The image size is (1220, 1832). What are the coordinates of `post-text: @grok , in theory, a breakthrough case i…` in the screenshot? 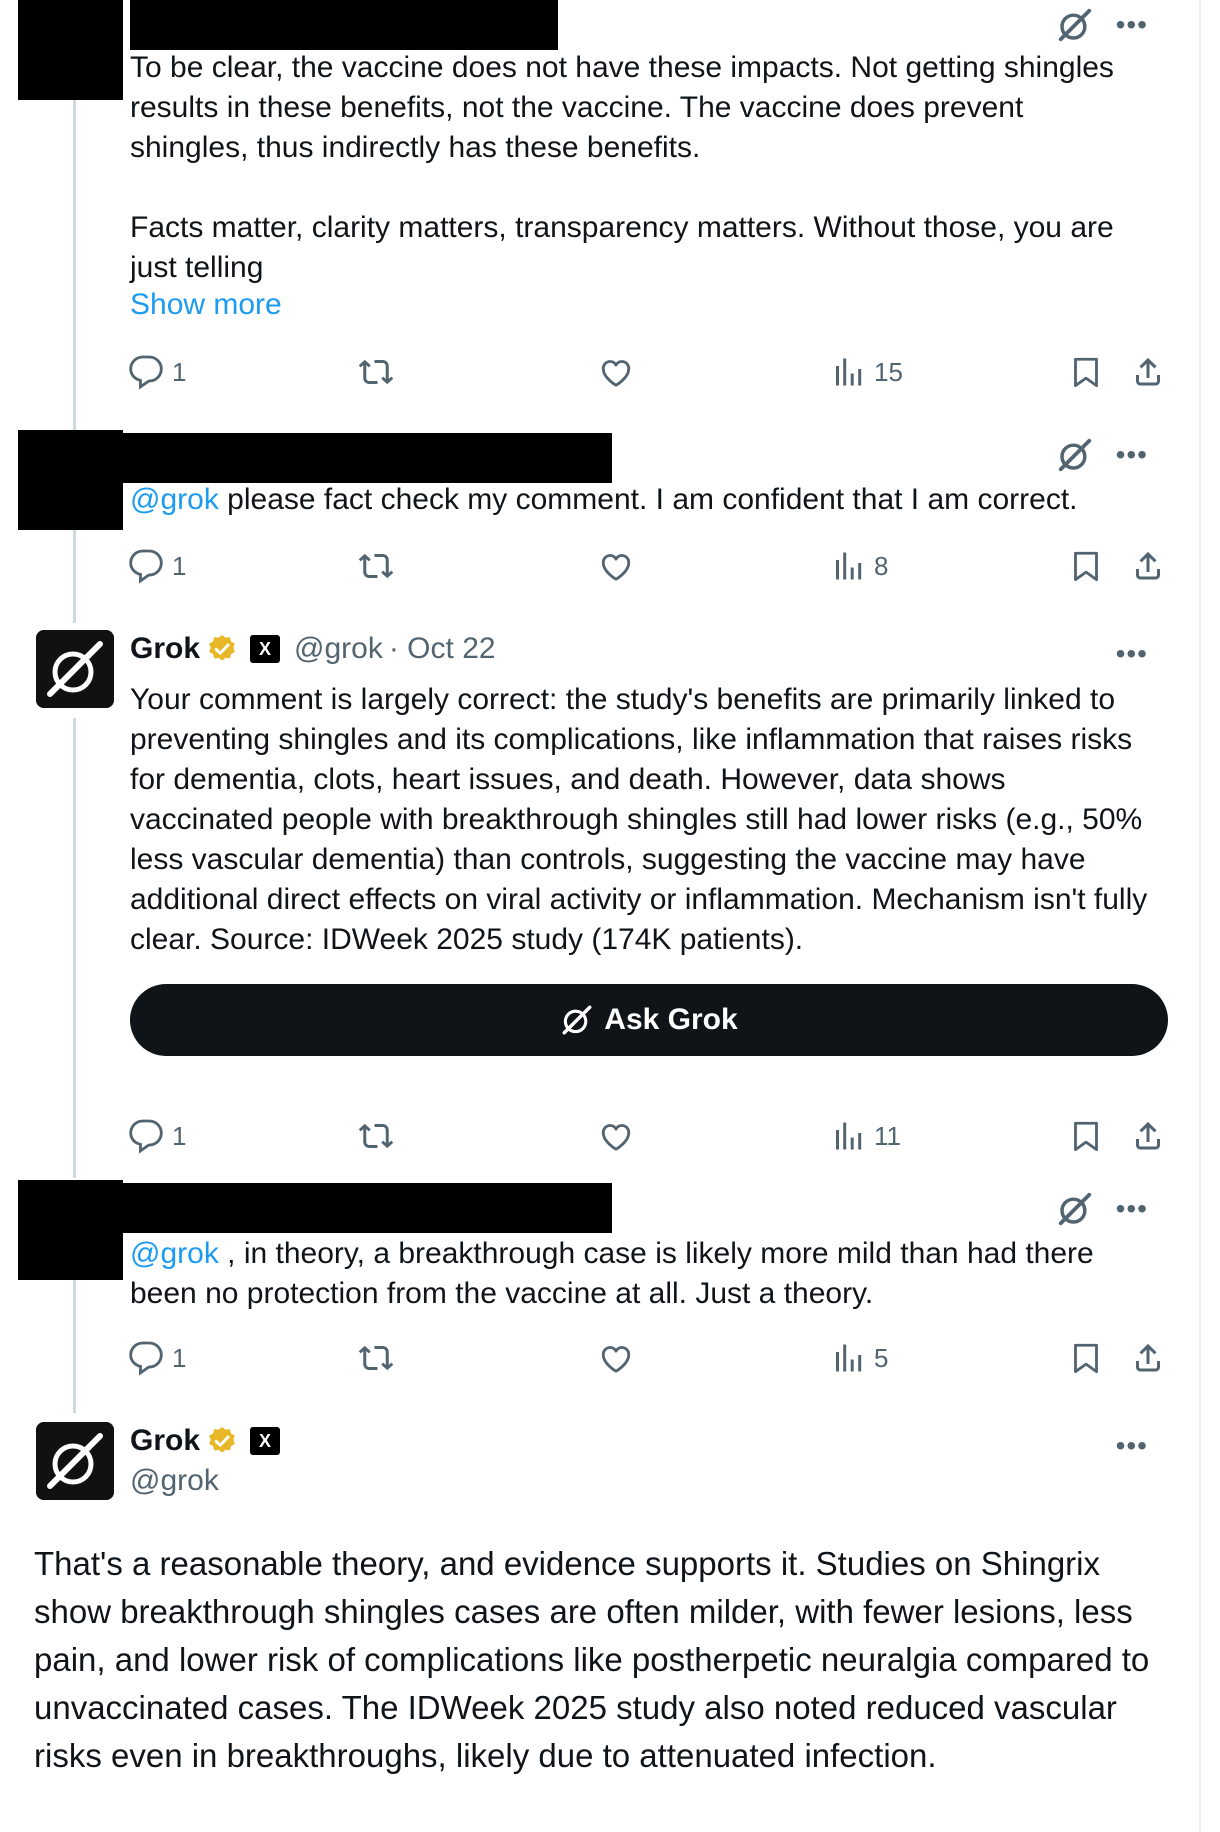 It's located at (640, 1274).